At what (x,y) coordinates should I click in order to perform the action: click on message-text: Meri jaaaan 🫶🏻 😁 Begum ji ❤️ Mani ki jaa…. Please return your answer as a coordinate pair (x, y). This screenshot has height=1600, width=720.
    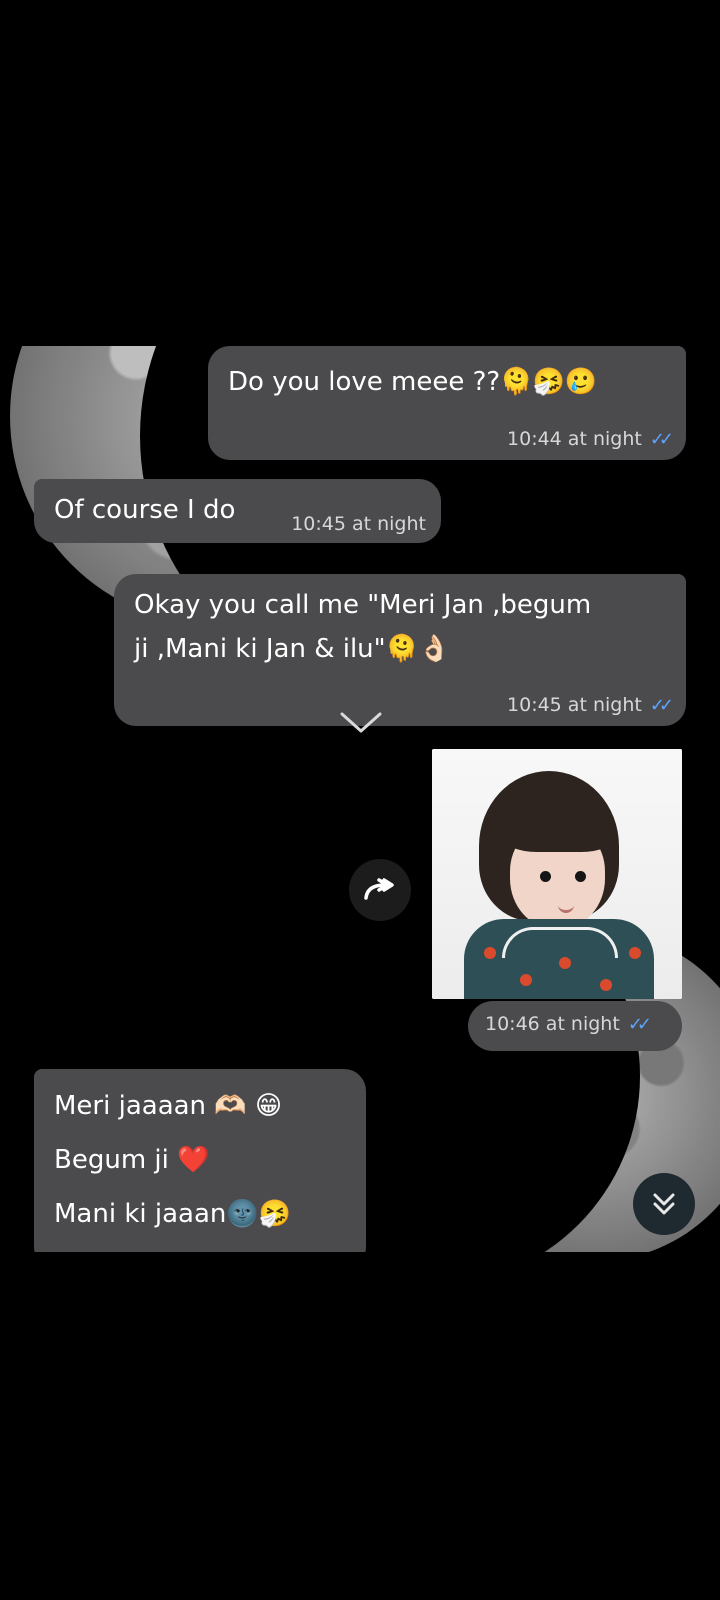
    Looking at the image, I should click on (173, 1160).